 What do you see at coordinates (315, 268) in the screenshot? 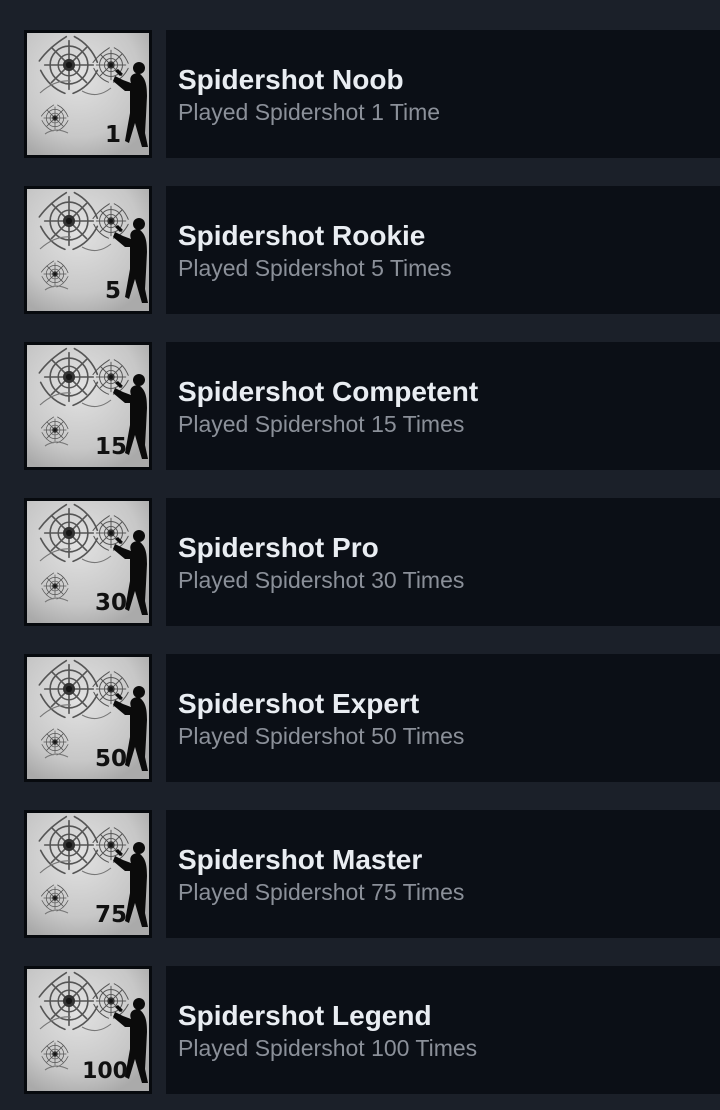
I see `achievement-description: Played Spidershot 5 Times` at bounding box center [315, 268].